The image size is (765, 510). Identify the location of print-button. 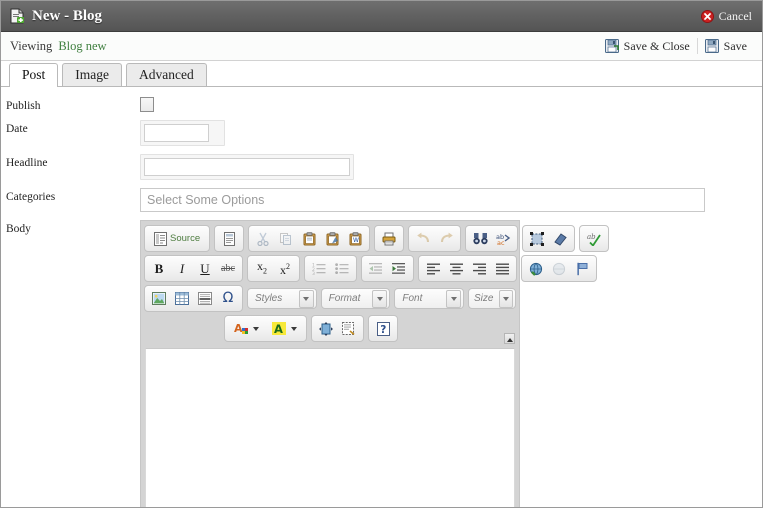
(389, 238).